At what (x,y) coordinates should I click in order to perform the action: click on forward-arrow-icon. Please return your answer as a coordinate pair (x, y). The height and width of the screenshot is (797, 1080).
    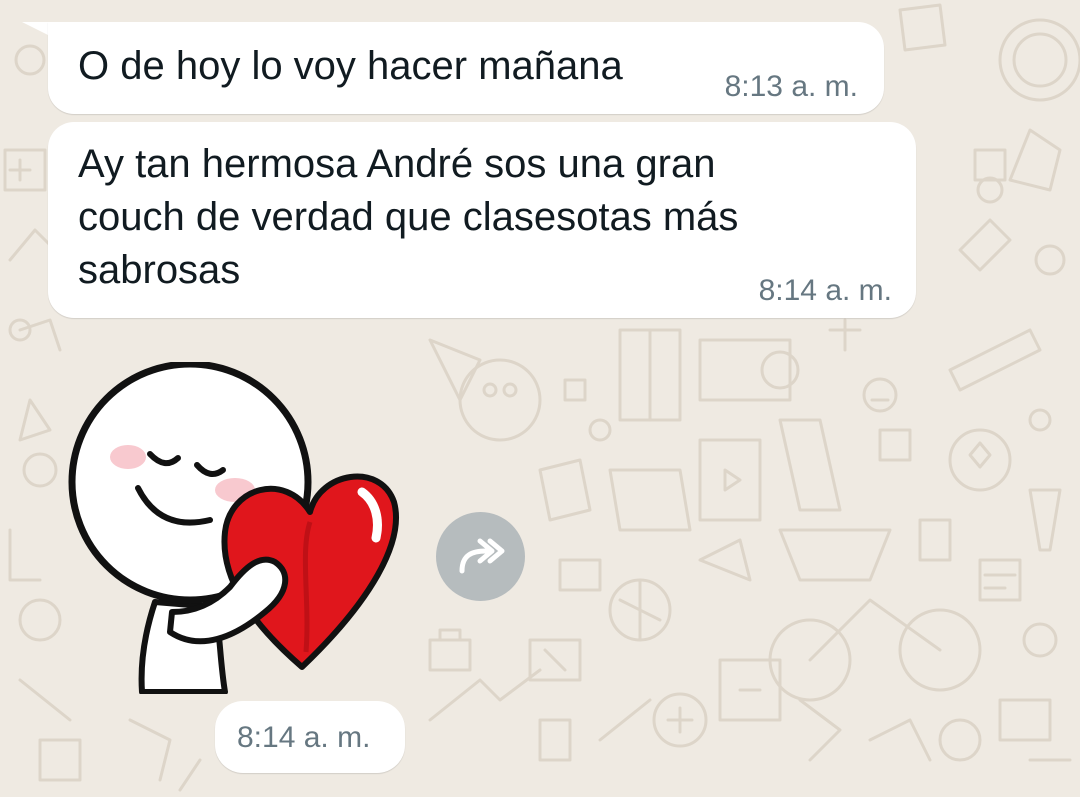
    Looking at the image, I should click on (481, 555).